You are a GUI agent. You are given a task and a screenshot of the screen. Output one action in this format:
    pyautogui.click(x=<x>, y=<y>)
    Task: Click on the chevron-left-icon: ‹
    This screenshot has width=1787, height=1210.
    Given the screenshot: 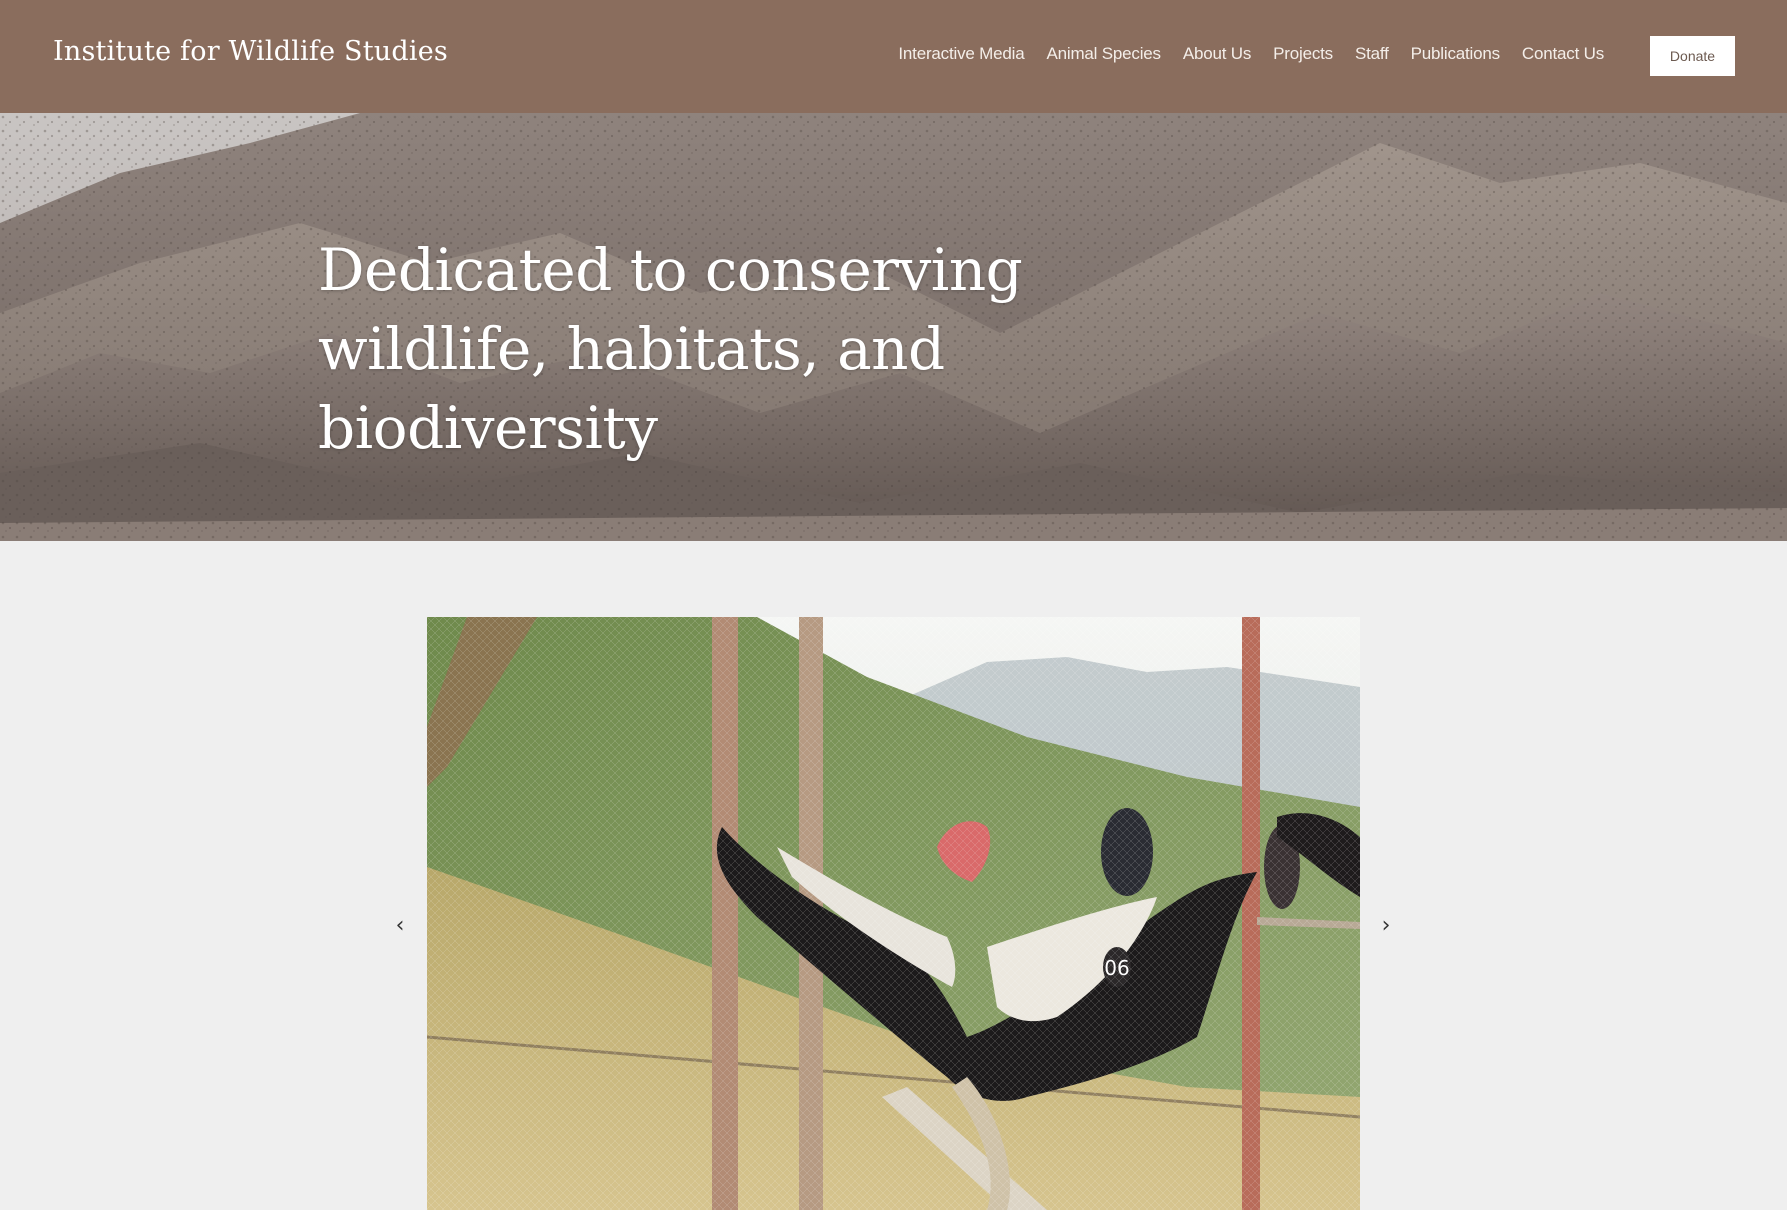 What is the action you would take?
    pyautogui.click(x=400, y=925)
    